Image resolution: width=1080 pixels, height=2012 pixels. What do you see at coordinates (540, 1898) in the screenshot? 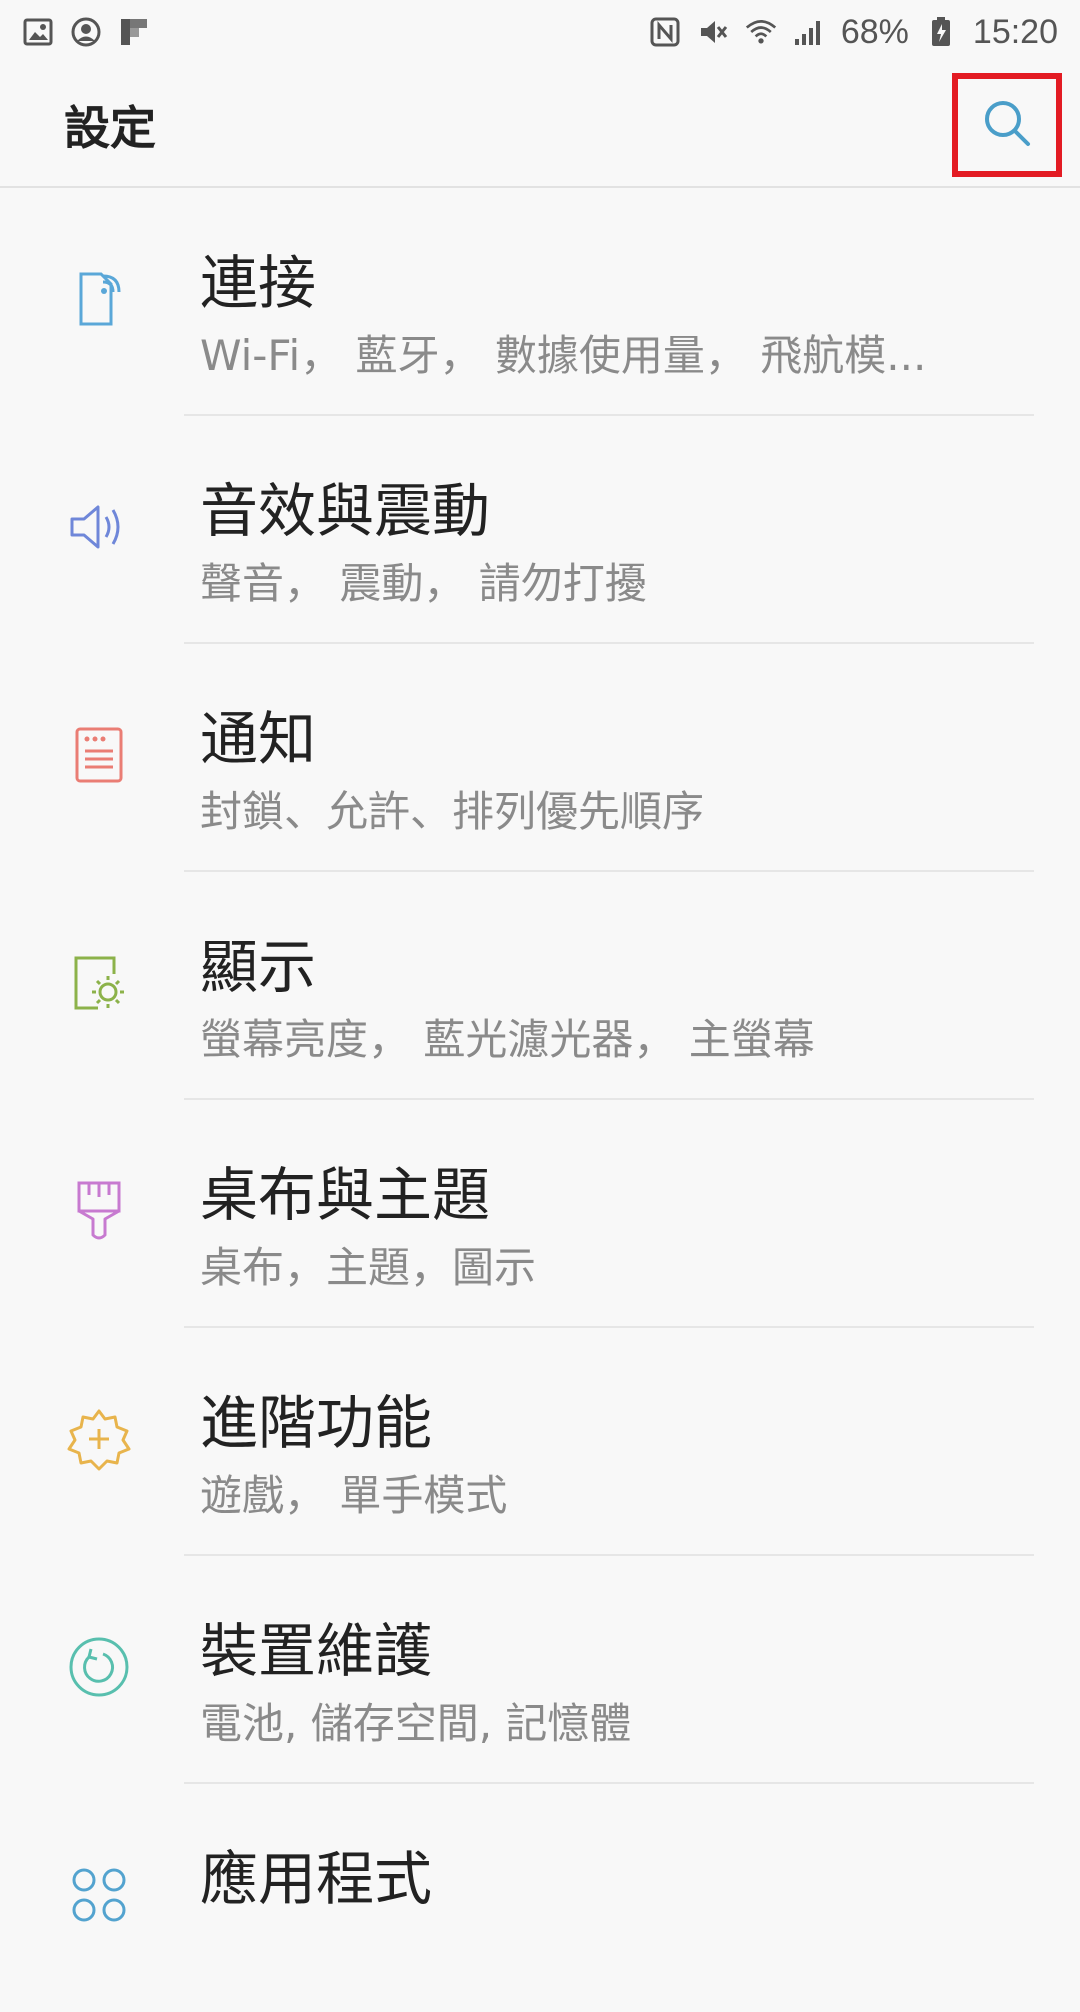
I see `settings-item-apps: 應用程式` at bounding box center [540, 1898].